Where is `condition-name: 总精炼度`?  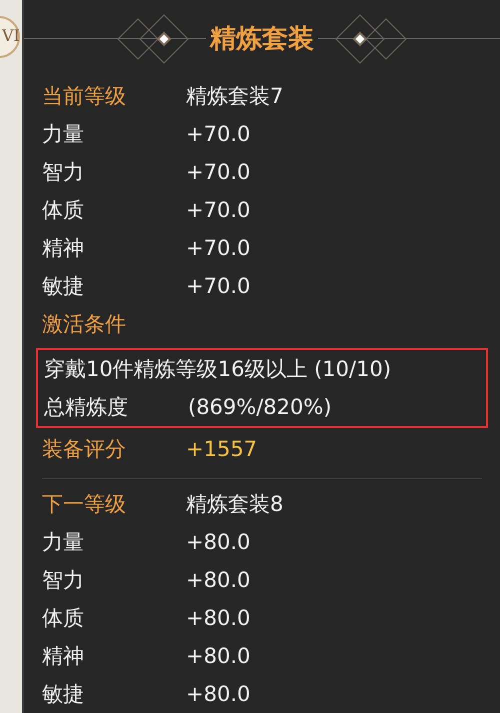 condition-name: 总精炼度 is located at coordinates (86, 407).